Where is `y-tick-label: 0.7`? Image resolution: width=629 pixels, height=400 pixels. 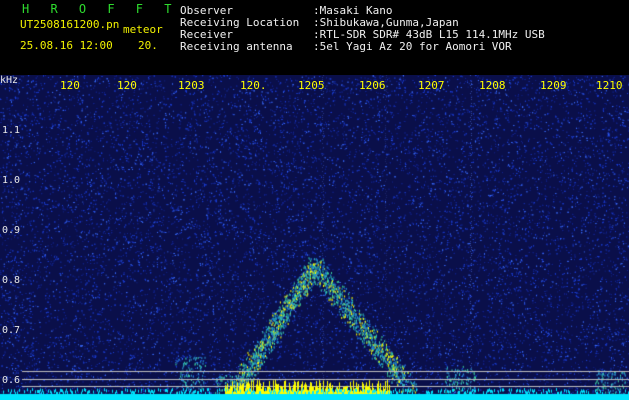
y-tick-label: 0.7 is located at coordinates (10, 330).